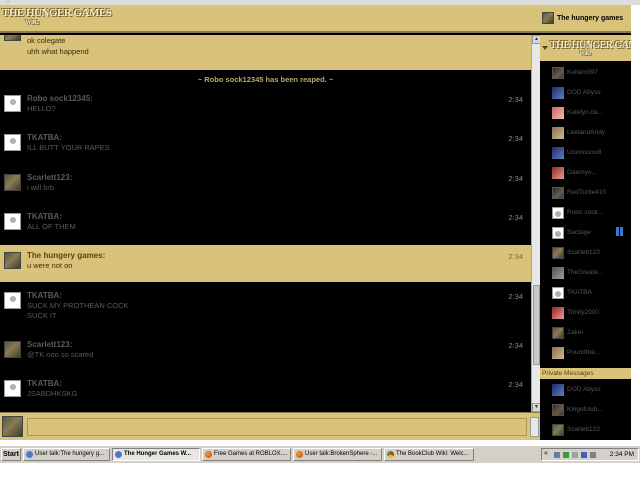 The image size is (640, 480). I want to click on chat-message: Robo sock12345: HELLO? 2:34, so click(265, 107).